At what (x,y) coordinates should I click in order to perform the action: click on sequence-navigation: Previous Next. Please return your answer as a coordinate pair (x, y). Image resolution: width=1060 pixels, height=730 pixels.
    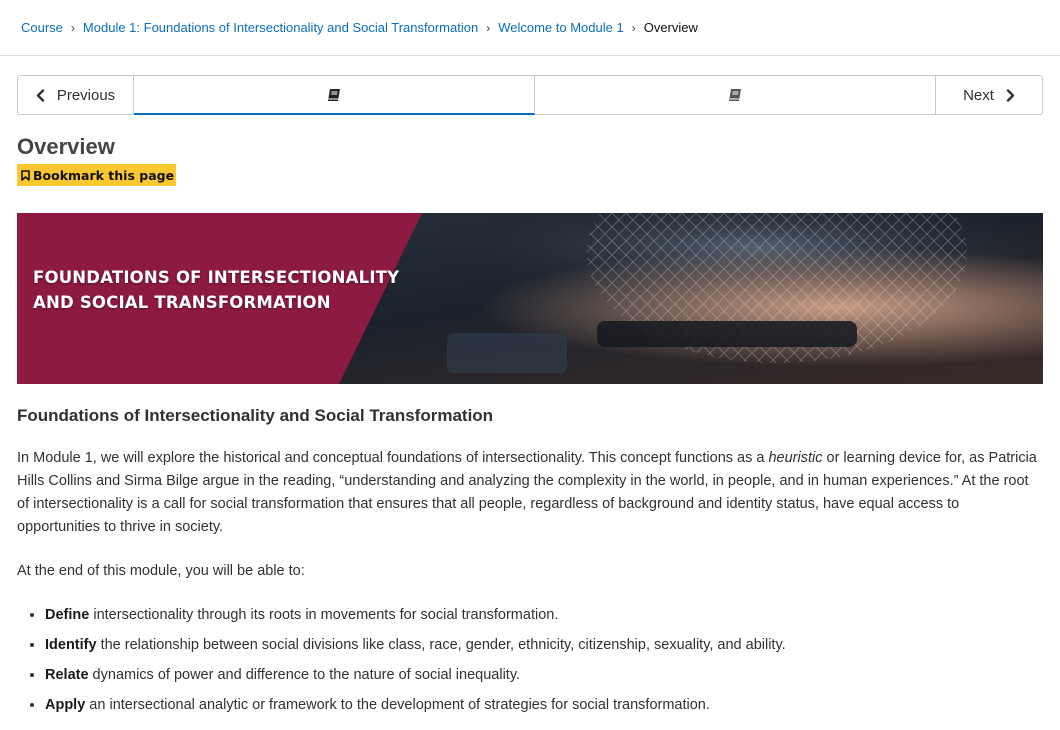
    Looking at the image, I should click on (530, 95).